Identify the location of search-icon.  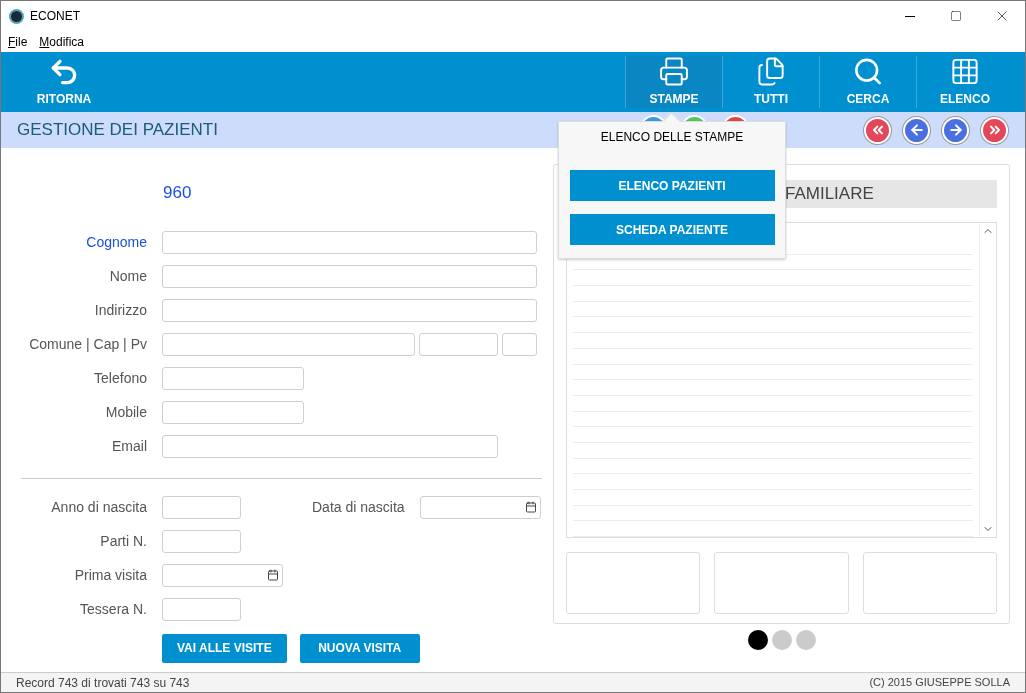
(868, 71).